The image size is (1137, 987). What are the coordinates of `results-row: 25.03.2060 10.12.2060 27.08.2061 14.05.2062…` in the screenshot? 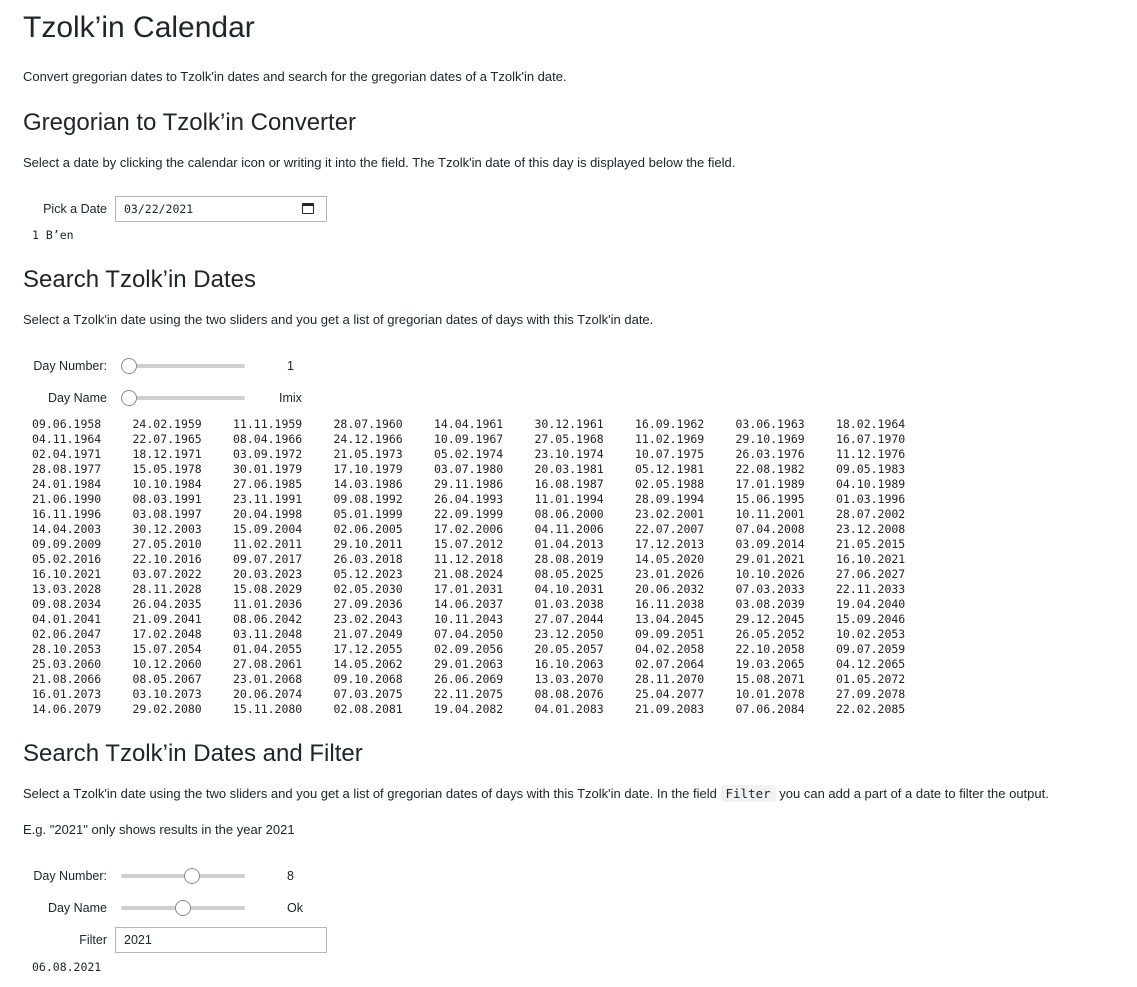 It's located at (484, 664).